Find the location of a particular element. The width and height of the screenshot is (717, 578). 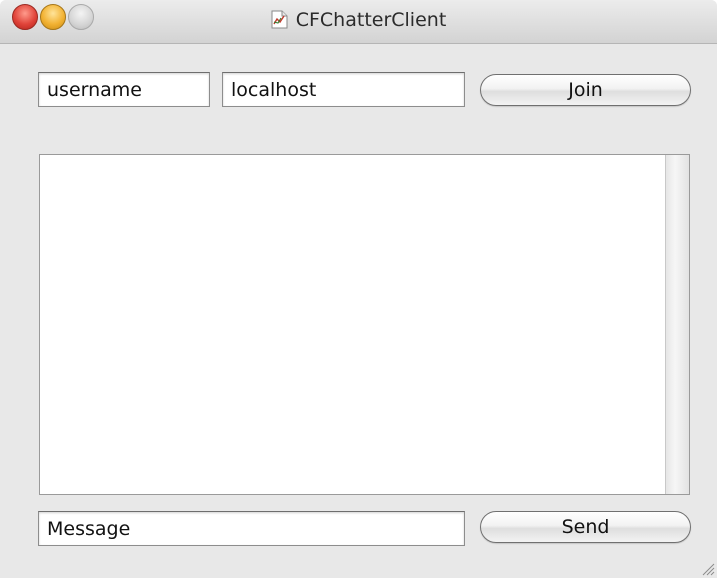

username-field: username is located at coordinates (124, 89).